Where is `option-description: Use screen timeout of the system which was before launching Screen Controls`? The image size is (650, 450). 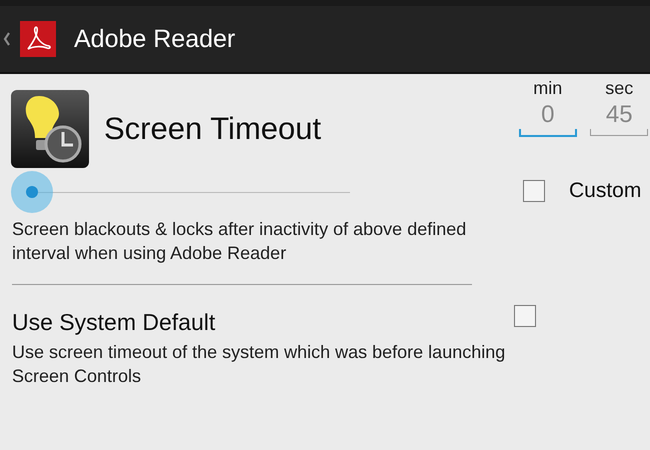 option-description: Use screen timeout of the system which was before launching Screen Controls is located at coordinates (259, 364).